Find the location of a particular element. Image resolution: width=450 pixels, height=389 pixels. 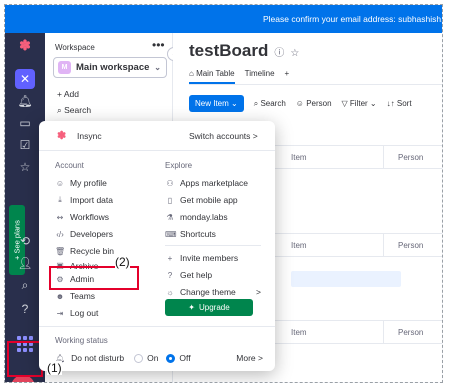

more-button: More > is located at coordinates (249, 358).